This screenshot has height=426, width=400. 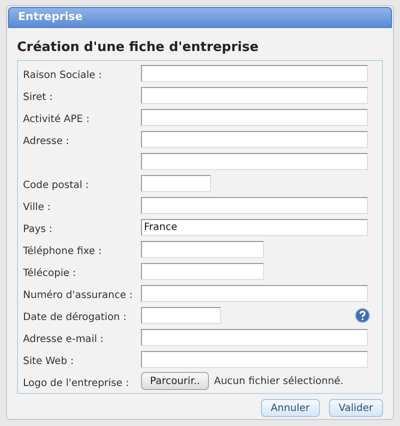 I want to click on field-label: Code postal :, so click(x=56, y=185).